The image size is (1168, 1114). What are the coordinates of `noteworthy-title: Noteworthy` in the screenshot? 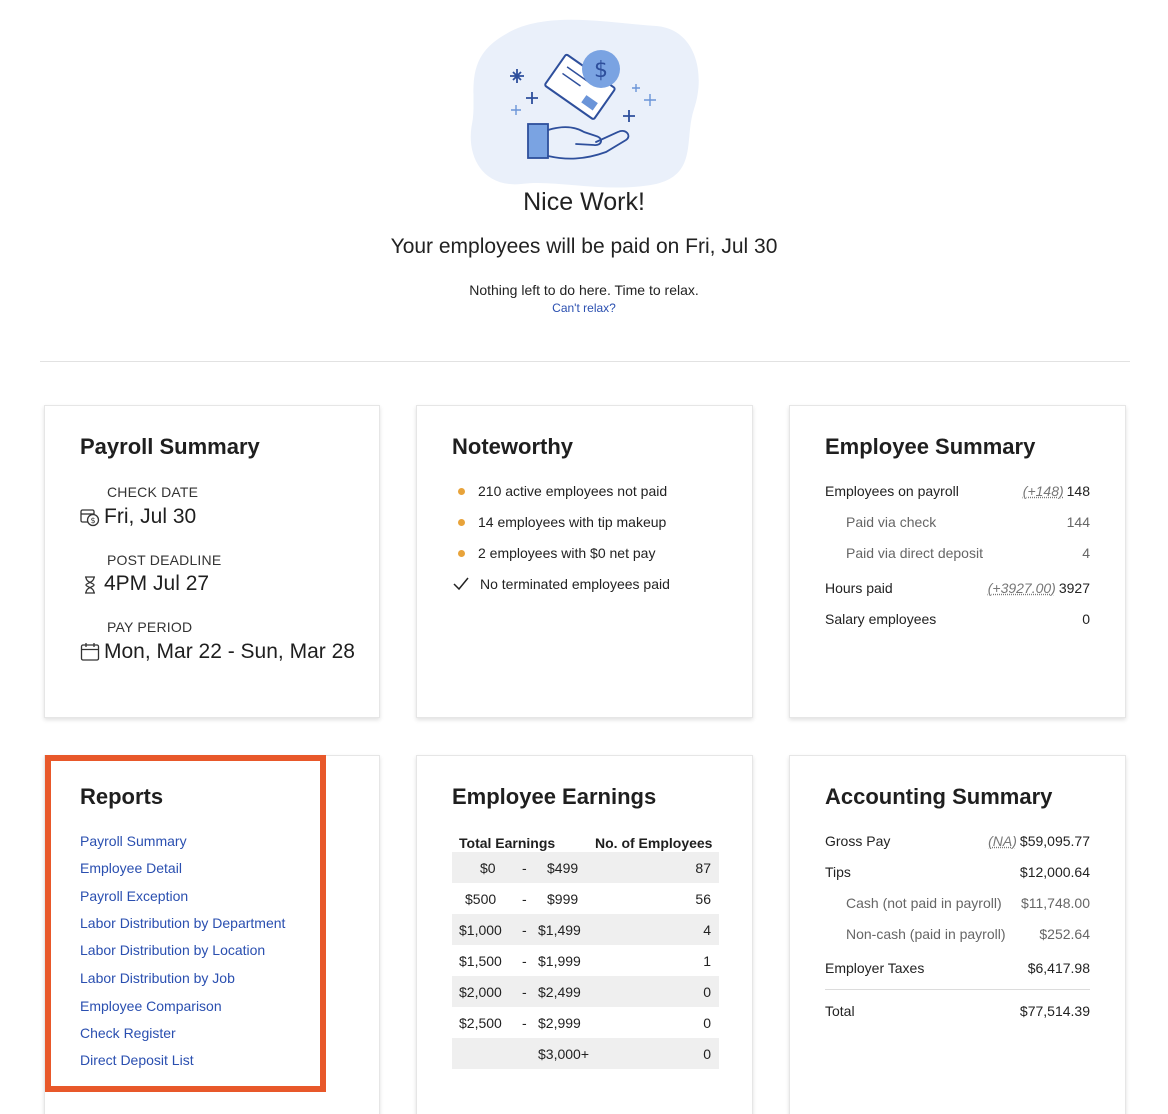 It's located at (512, 447).